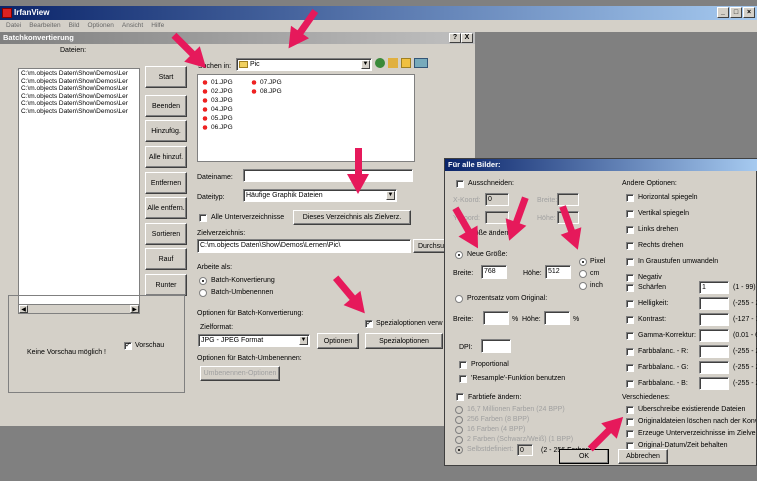 The height and width of the screenshot is (481, 757). Describe the element at coordinates (217, 100) in the screenshot. I see `file-item: 03.JPG` at that location.